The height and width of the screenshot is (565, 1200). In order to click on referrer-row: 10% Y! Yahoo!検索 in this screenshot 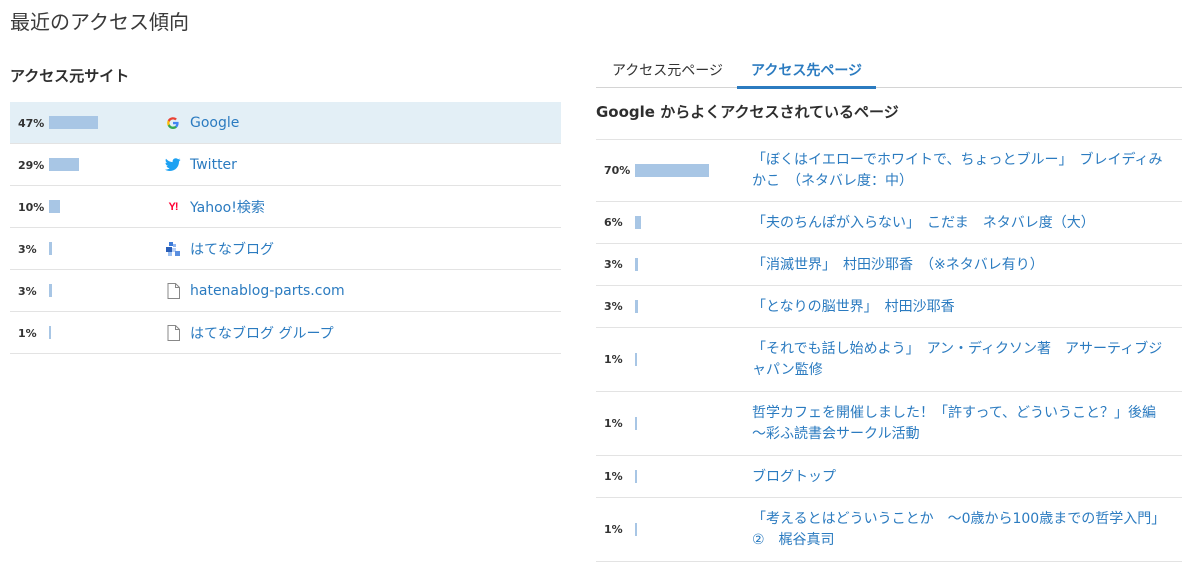, I will do `click(285, 207)`.